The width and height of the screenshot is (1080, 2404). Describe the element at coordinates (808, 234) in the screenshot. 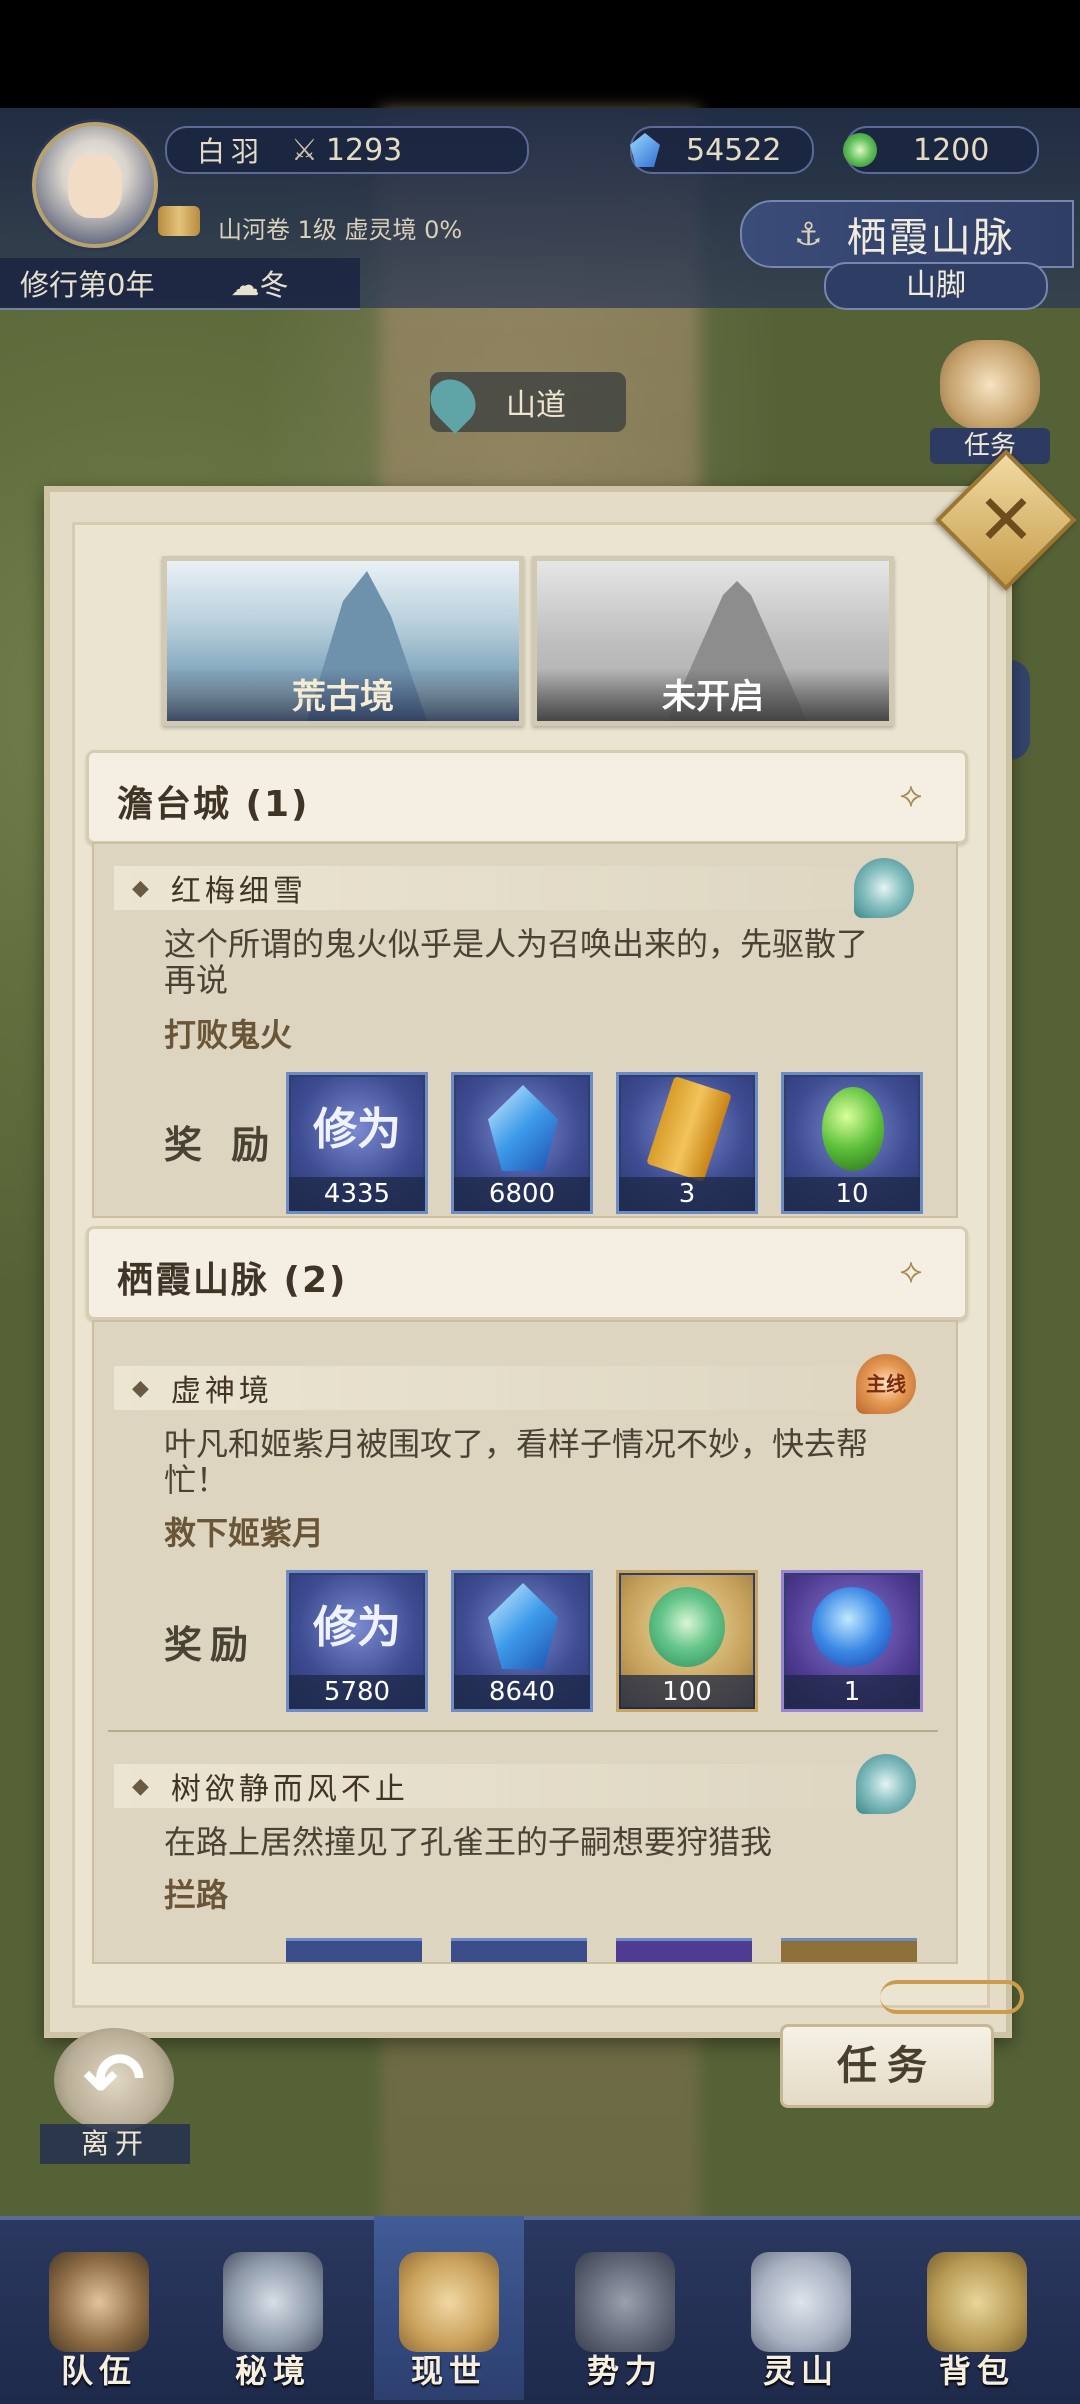

I see `location-pin-icon: ⚓` at that location.